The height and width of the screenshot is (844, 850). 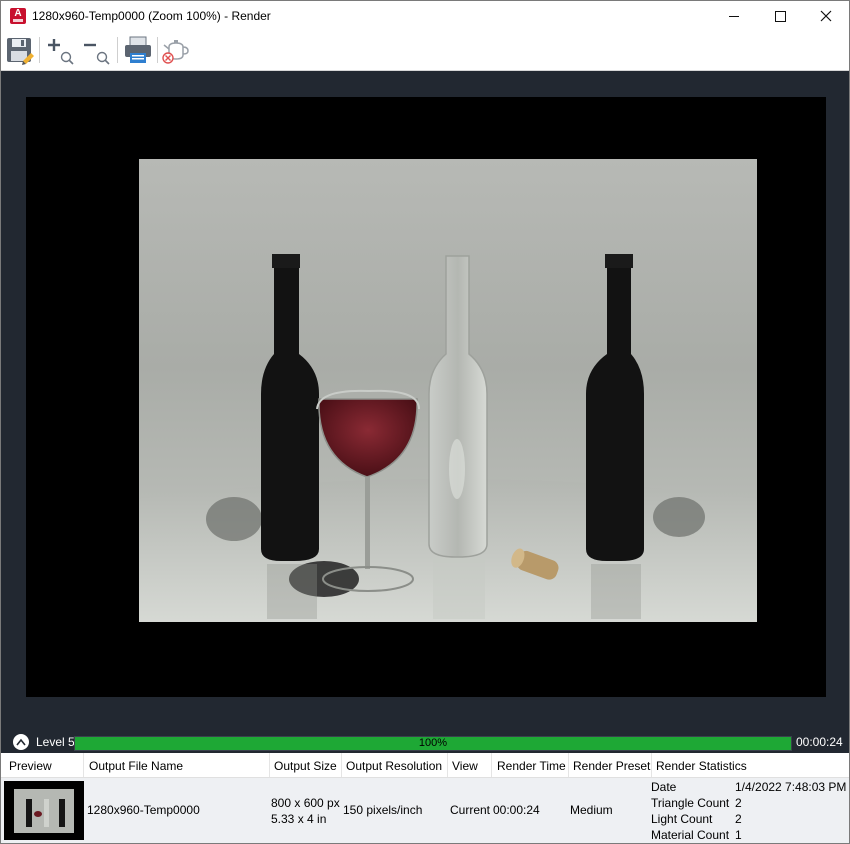 I want to click on save-button, so click(x=20, y=50).